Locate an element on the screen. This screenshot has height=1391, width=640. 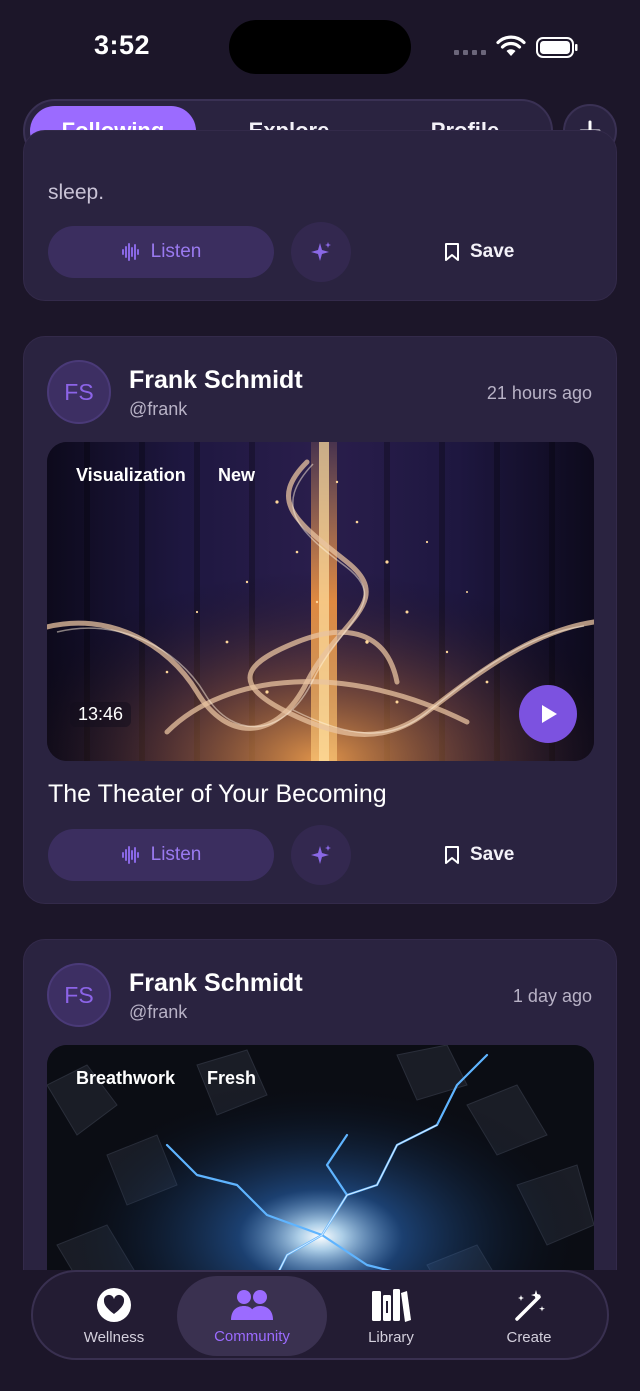
nav-library-label: Library is located at coordinates (391, 1337).